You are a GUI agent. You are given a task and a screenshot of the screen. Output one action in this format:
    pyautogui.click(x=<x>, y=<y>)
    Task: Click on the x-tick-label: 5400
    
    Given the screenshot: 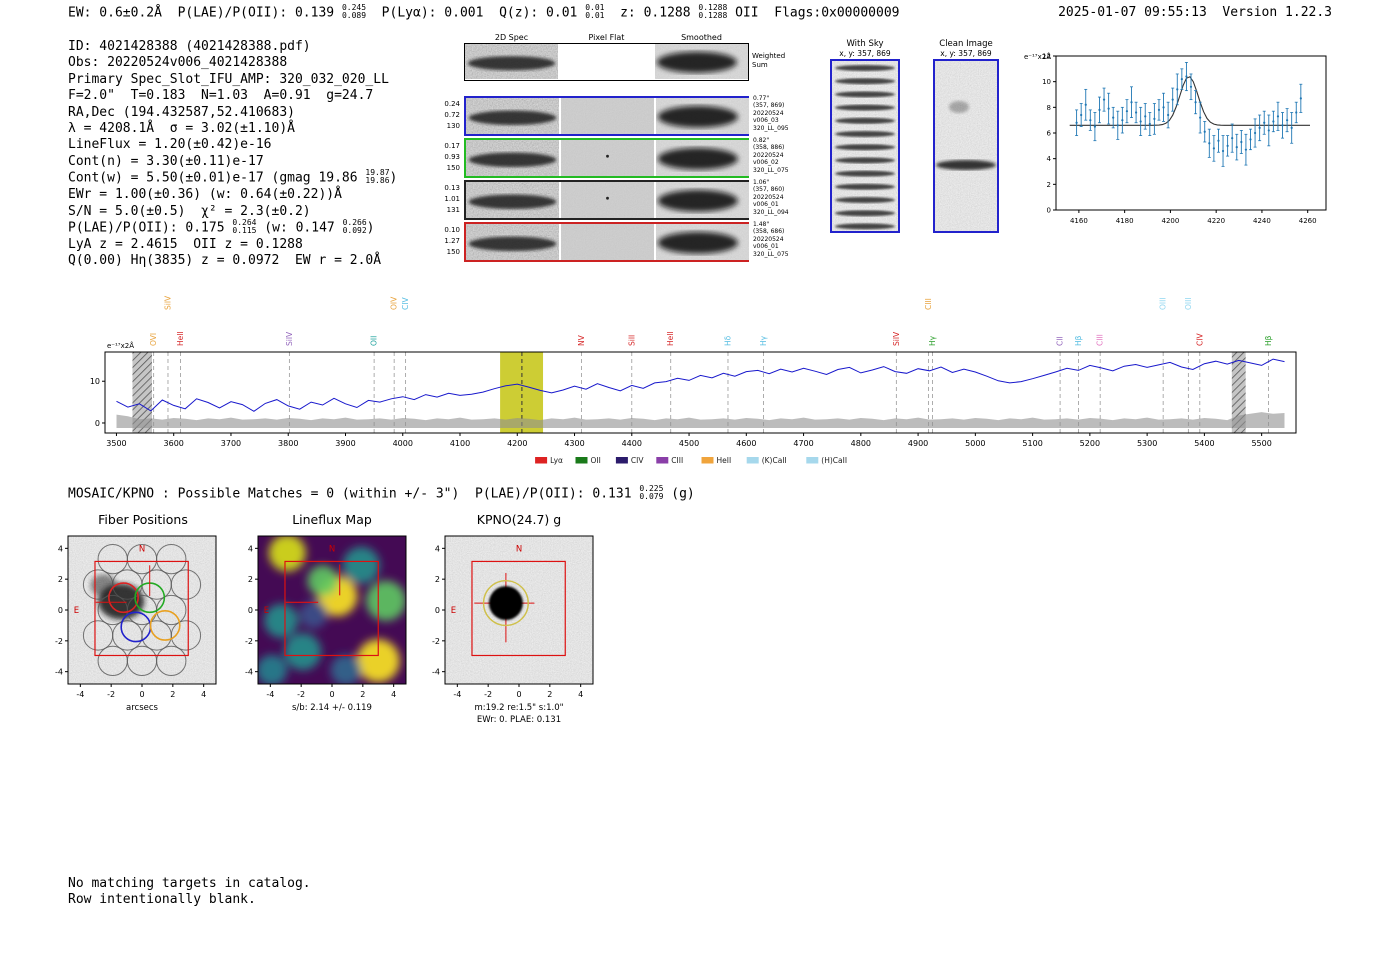 What is the action you would take?
    pyautogui.click(x=1204, y=443)
    